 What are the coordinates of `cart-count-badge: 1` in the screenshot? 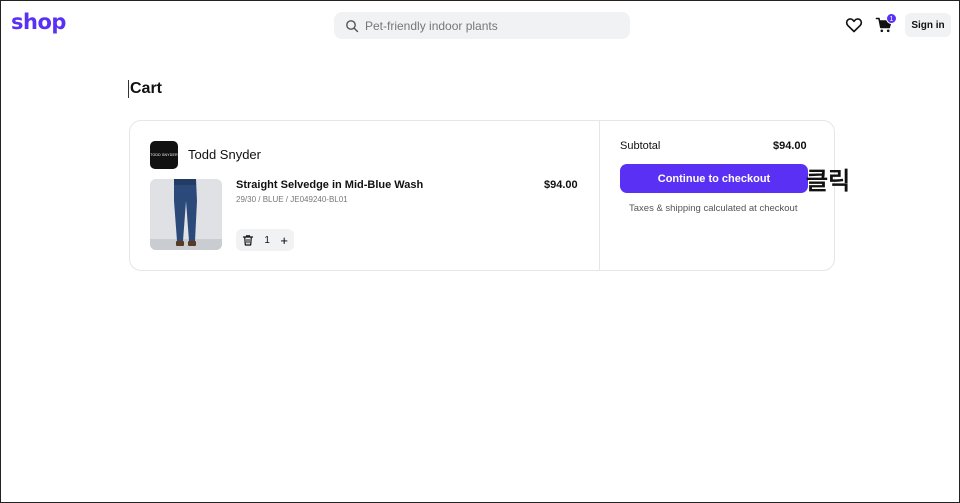 It's located at (891, 18).